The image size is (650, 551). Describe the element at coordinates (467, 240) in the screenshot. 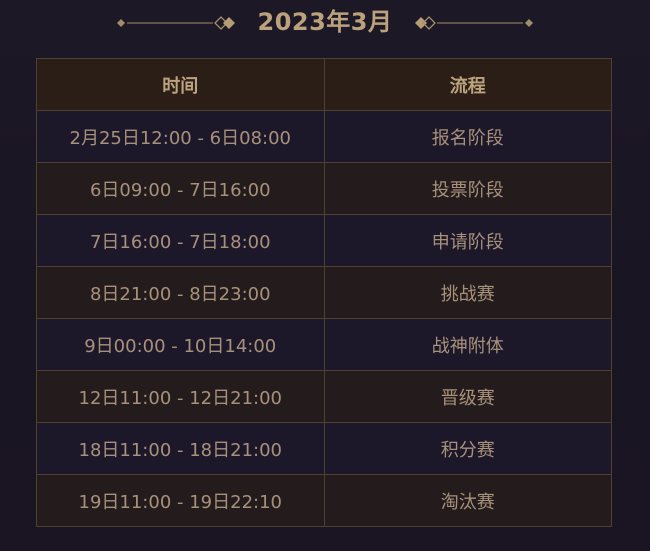

I see `stage-cell: 申请阶段` at that location.